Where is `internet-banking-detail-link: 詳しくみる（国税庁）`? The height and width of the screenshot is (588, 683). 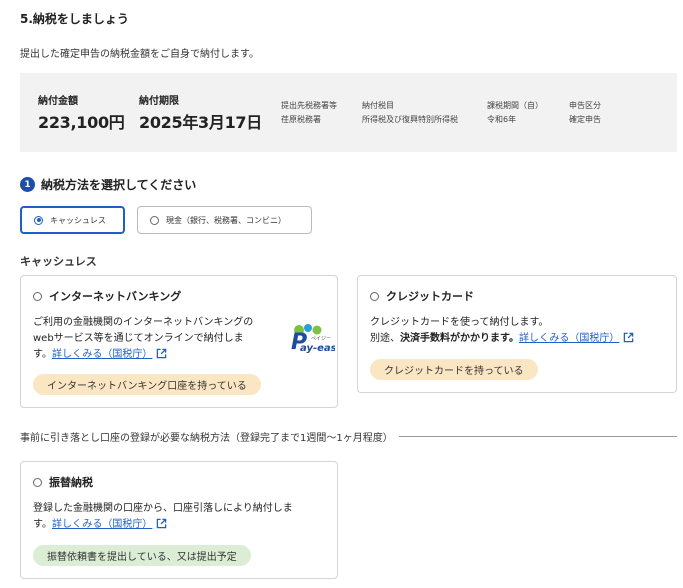 internet-banking-detail-link: 詳しくみる（国税庁） is located at coordinates (102, 354).